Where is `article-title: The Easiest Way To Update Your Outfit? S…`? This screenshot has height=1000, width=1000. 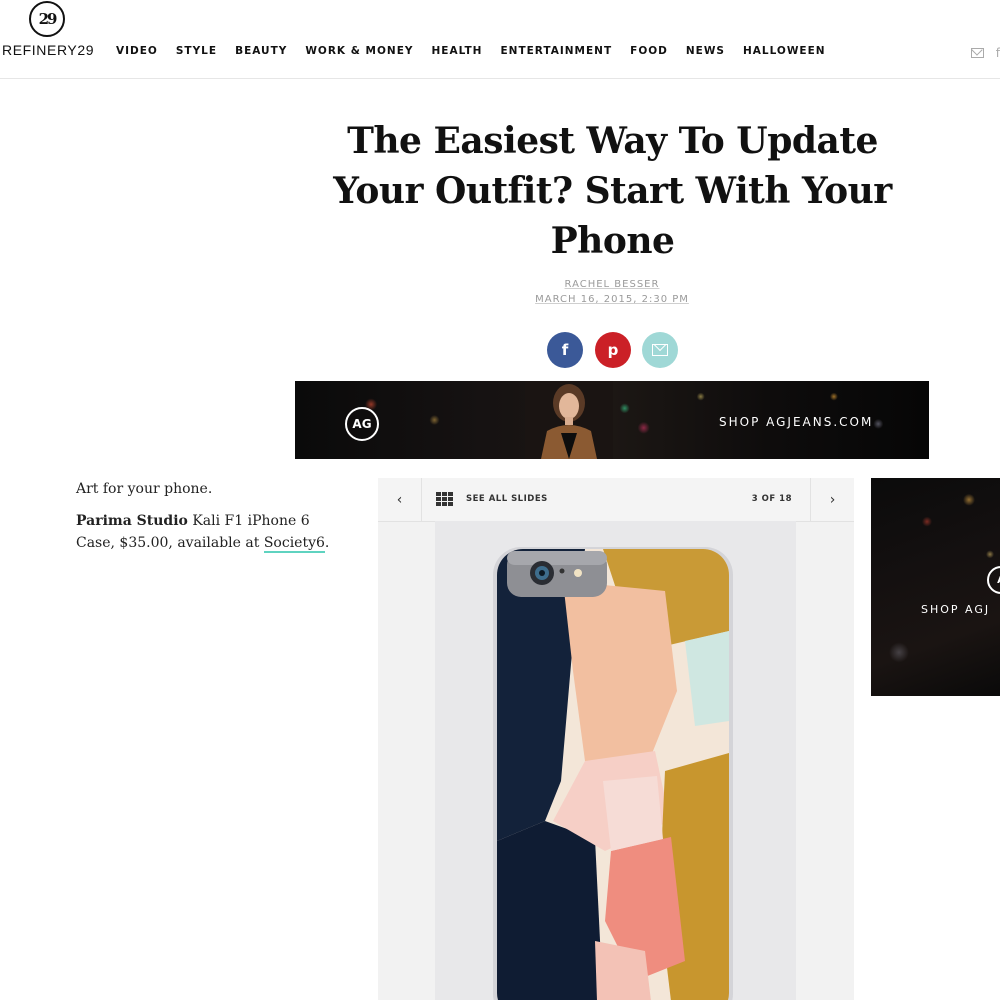
article-title: The Easiest Way To Update Your Outfit? S… is located at coordinates (612, 191).